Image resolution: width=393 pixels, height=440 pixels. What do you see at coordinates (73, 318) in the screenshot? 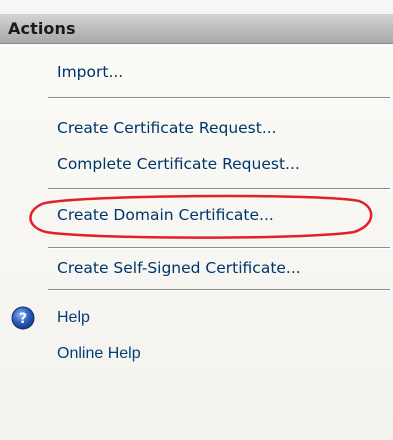
I see `help-action: Help` at bounding box center [73, 318].